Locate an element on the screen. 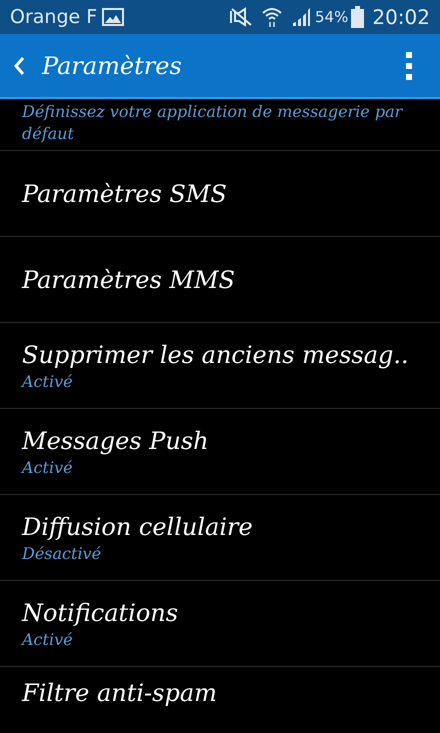  settings-item: Diffusion cellulaire Désactivé is located at coordinates (220, 538).